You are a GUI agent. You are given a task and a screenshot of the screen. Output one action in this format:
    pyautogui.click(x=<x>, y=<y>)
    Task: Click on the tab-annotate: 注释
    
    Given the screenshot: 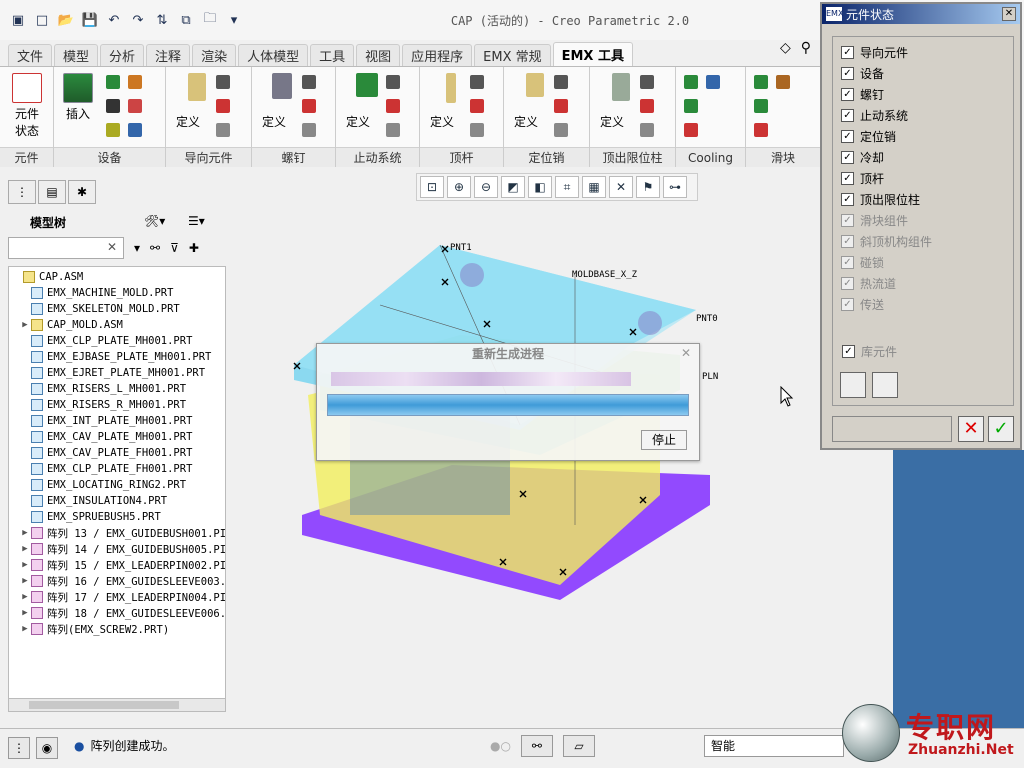 What is the action you would take?
    pyautogui.click(x=168, y=55)
    